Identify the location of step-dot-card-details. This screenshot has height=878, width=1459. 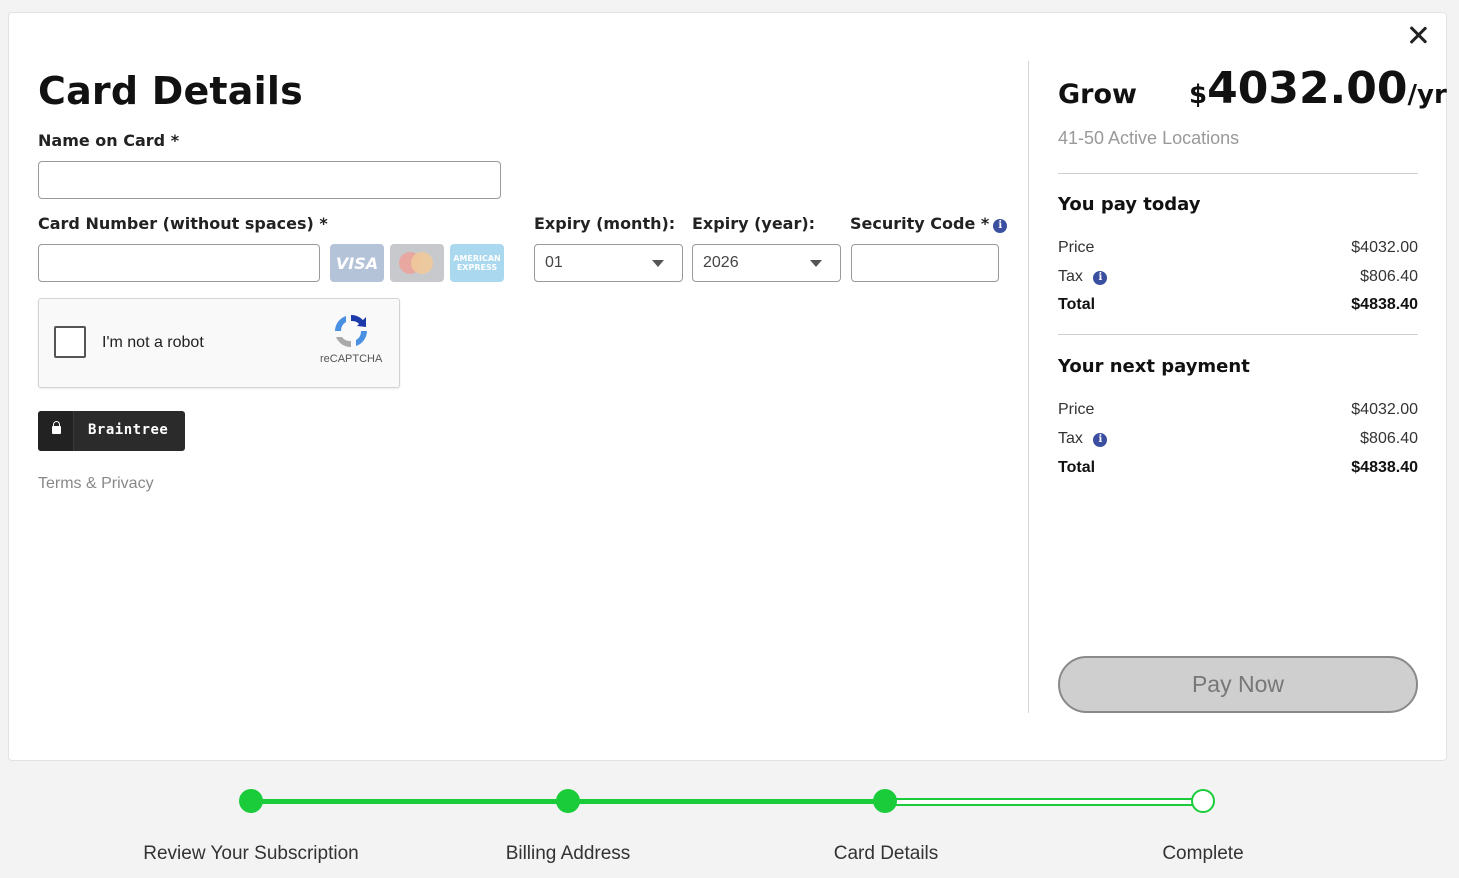
(885, 801).